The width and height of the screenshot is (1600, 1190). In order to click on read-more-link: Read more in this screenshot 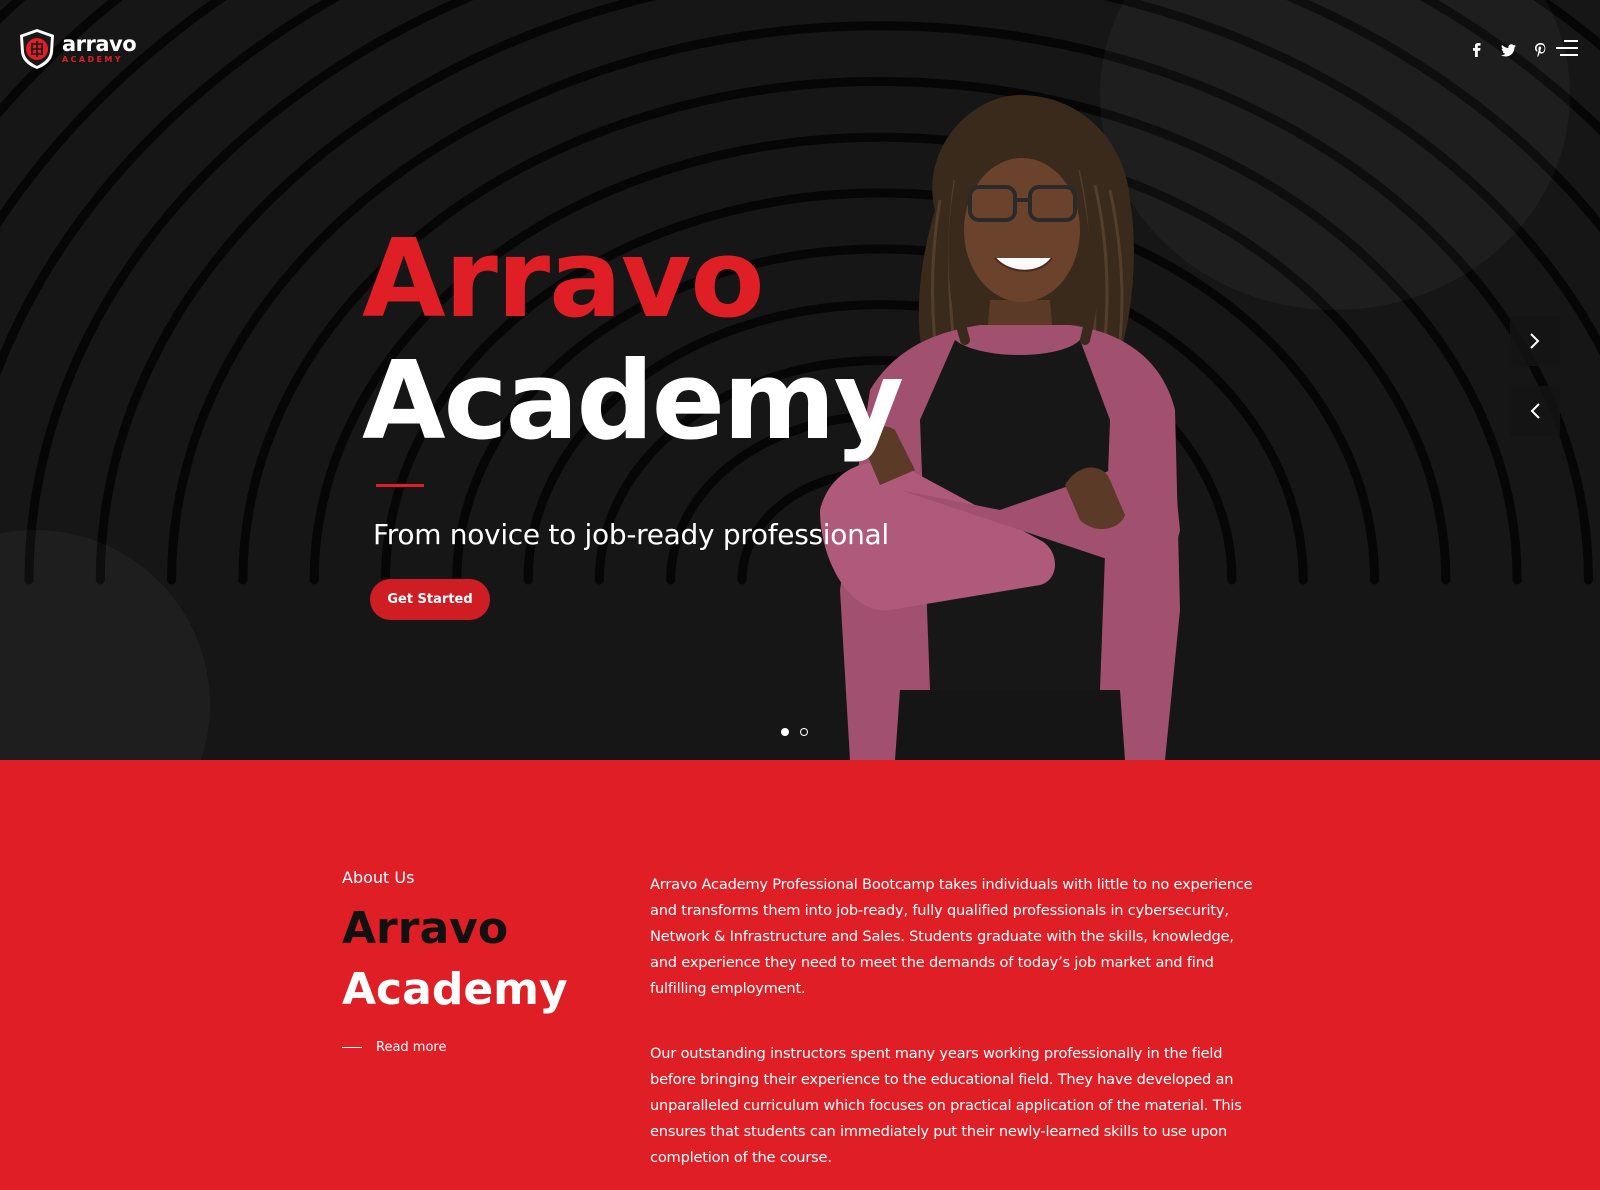, I will do `click(394, 1047)`.